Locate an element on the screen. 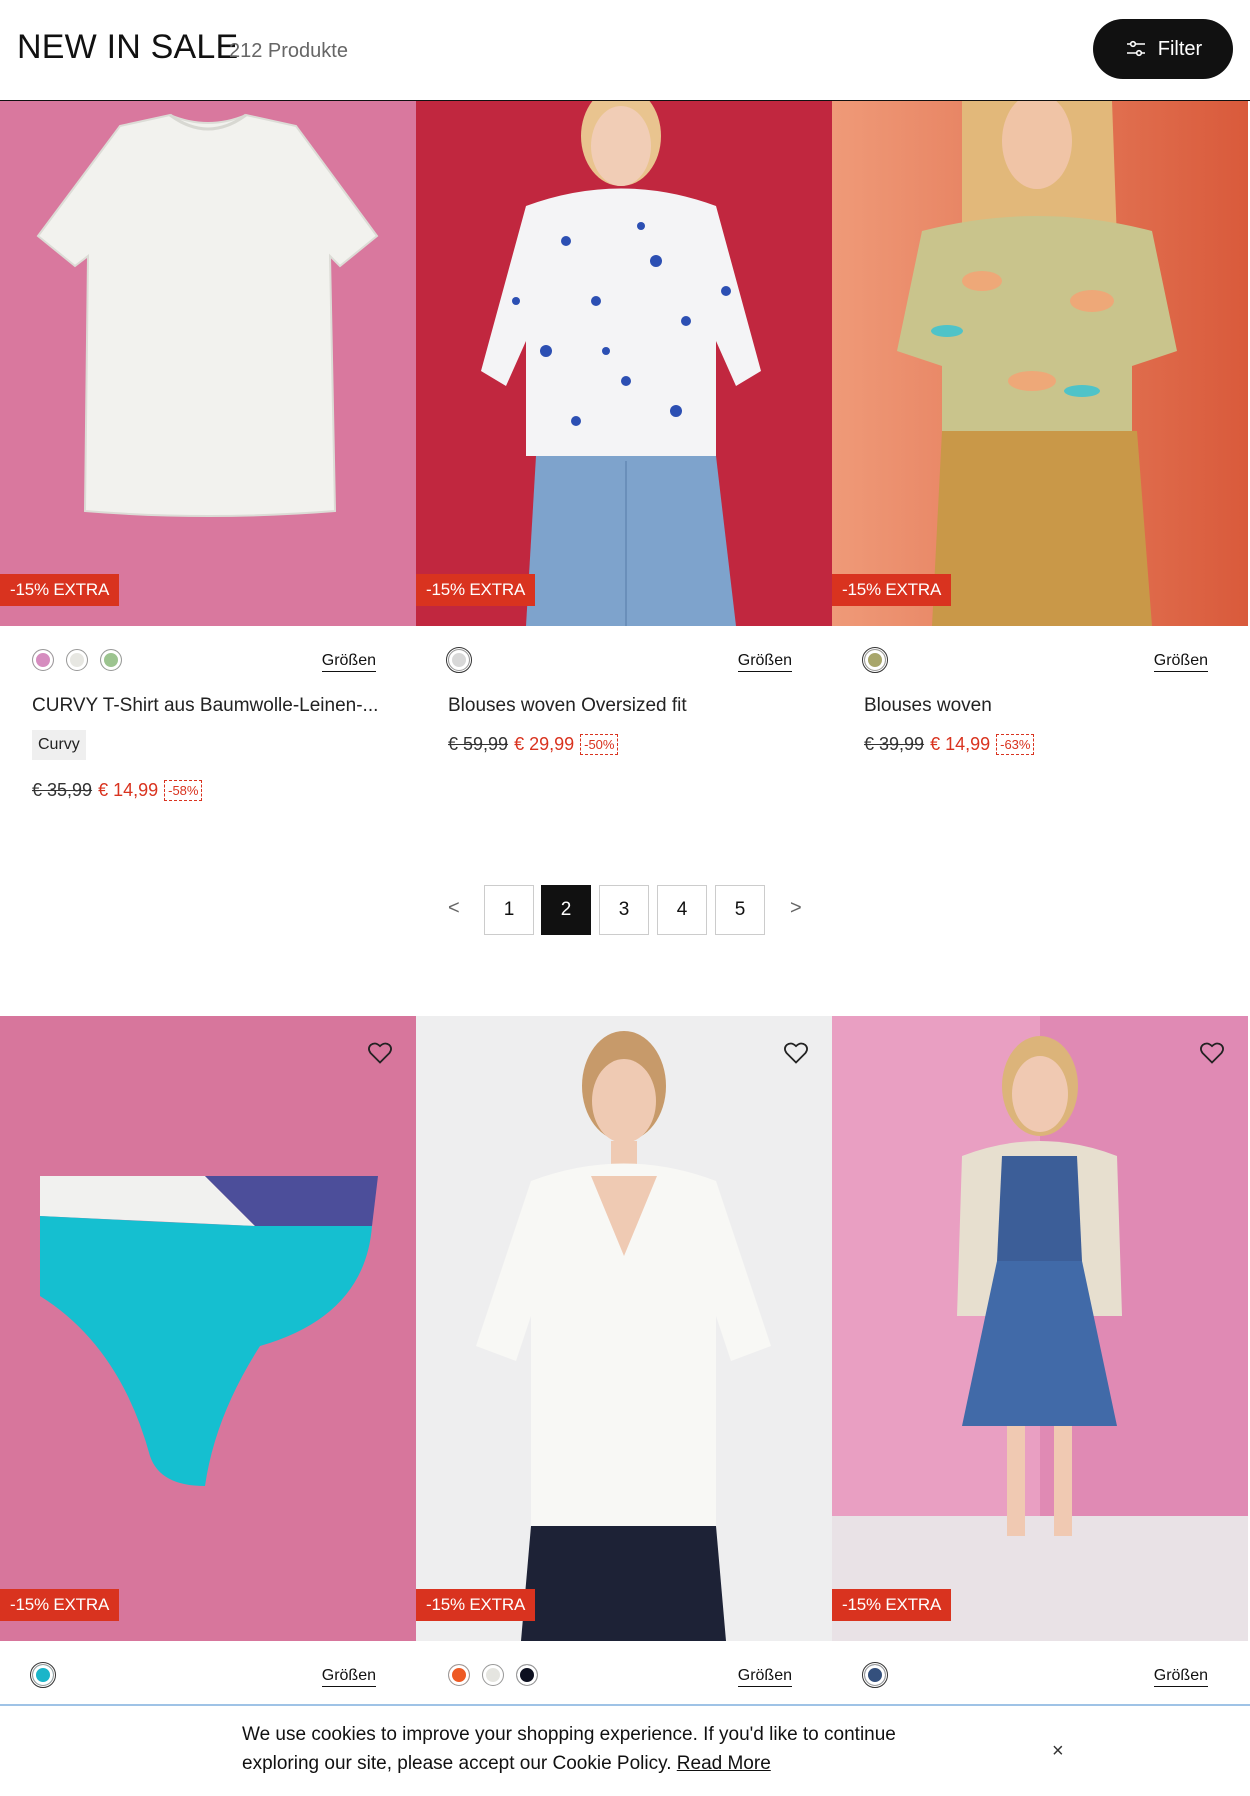 The height and width of the screenshot is (1796, 1250). filter-label: Filter is located at coordinates (1180, 48).